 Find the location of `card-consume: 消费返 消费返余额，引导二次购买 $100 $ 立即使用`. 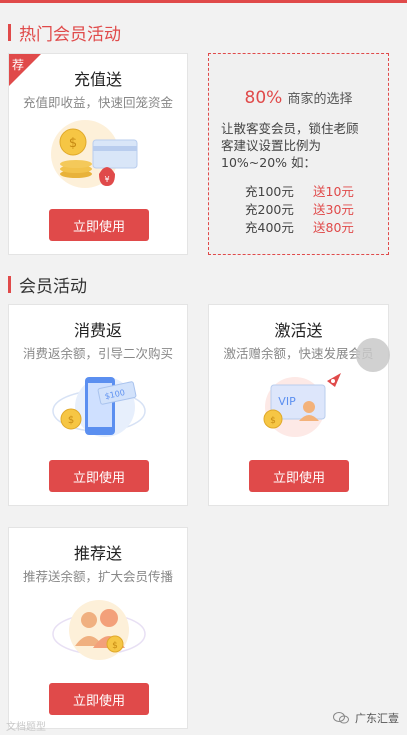

card-consume: 消费返 消费返余额，引导二次购买 $100 $ 立即使用 is located at coordinates (98, 405).